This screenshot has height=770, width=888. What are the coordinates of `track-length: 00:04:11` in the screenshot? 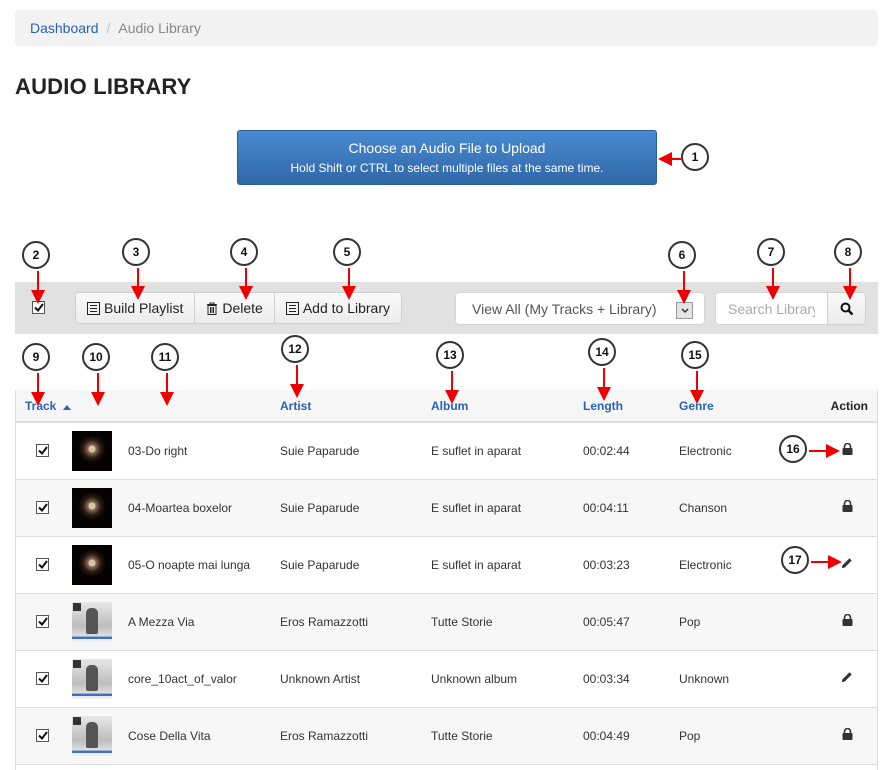 It's located at (606, 507).